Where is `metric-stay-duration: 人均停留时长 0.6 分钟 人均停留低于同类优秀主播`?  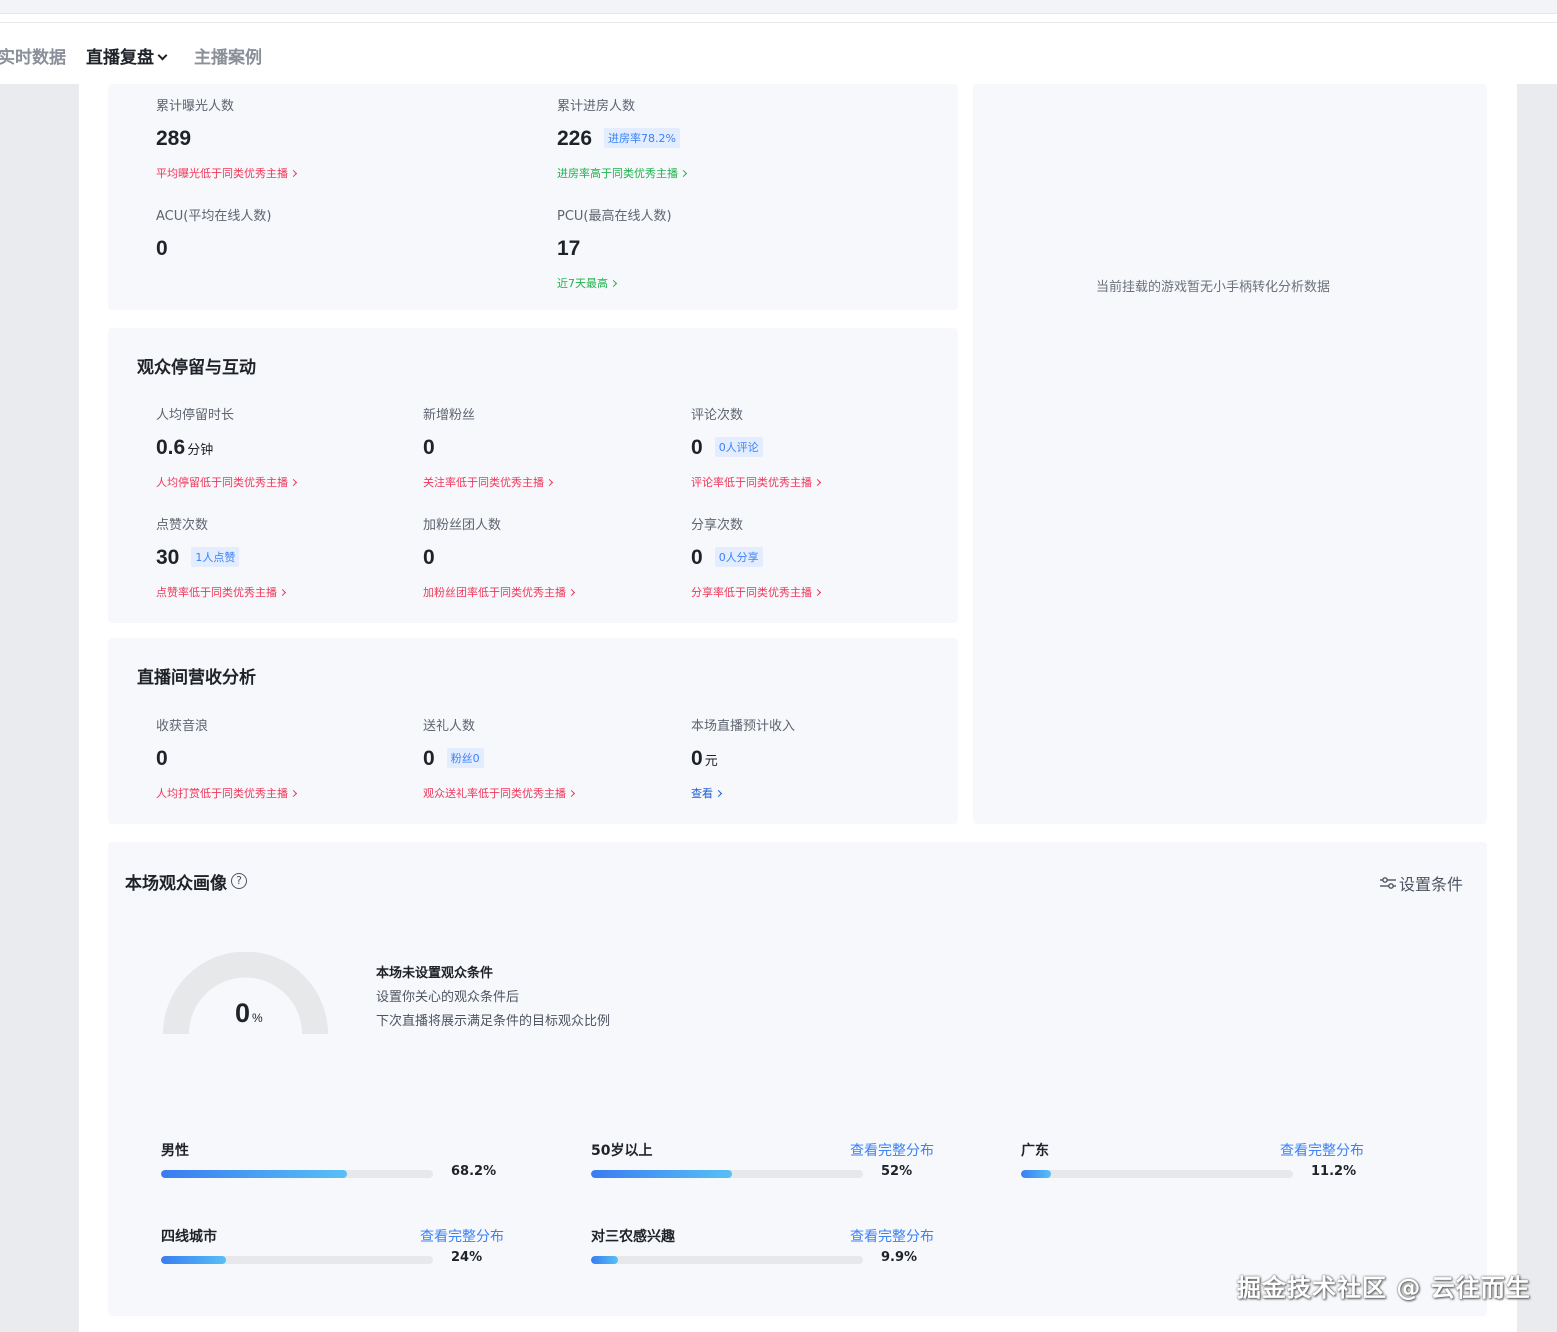
metric-stay-duration: 人均停留时长 0.6 分钟 人均停留低于同类优秀主播 is located at coordinates (227, 447).